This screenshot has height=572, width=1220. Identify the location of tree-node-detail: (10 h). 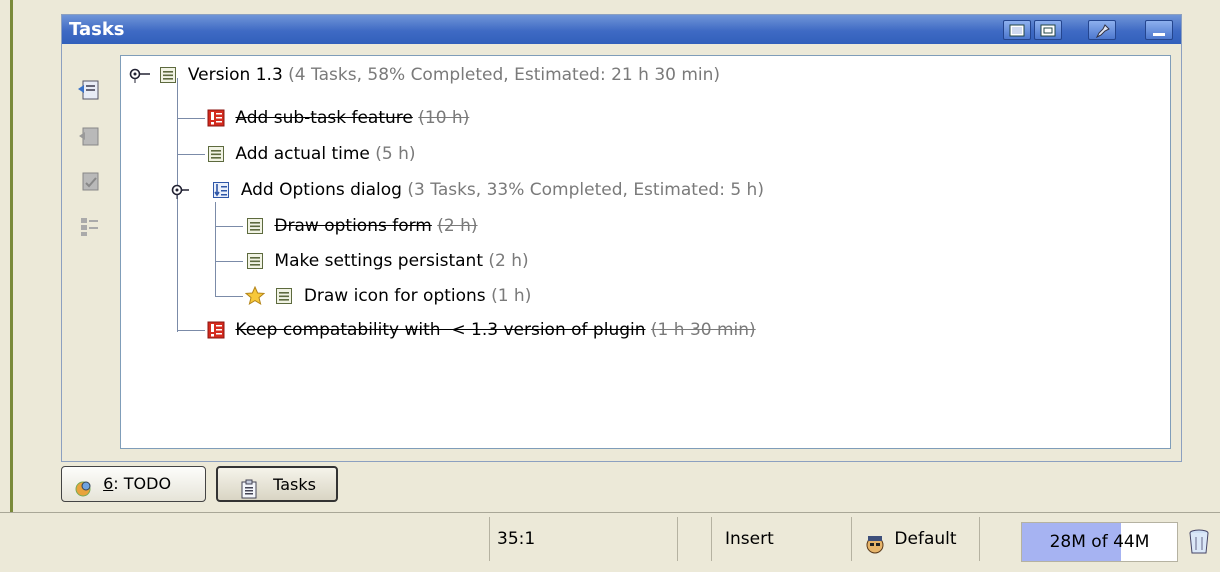
(444, 118).